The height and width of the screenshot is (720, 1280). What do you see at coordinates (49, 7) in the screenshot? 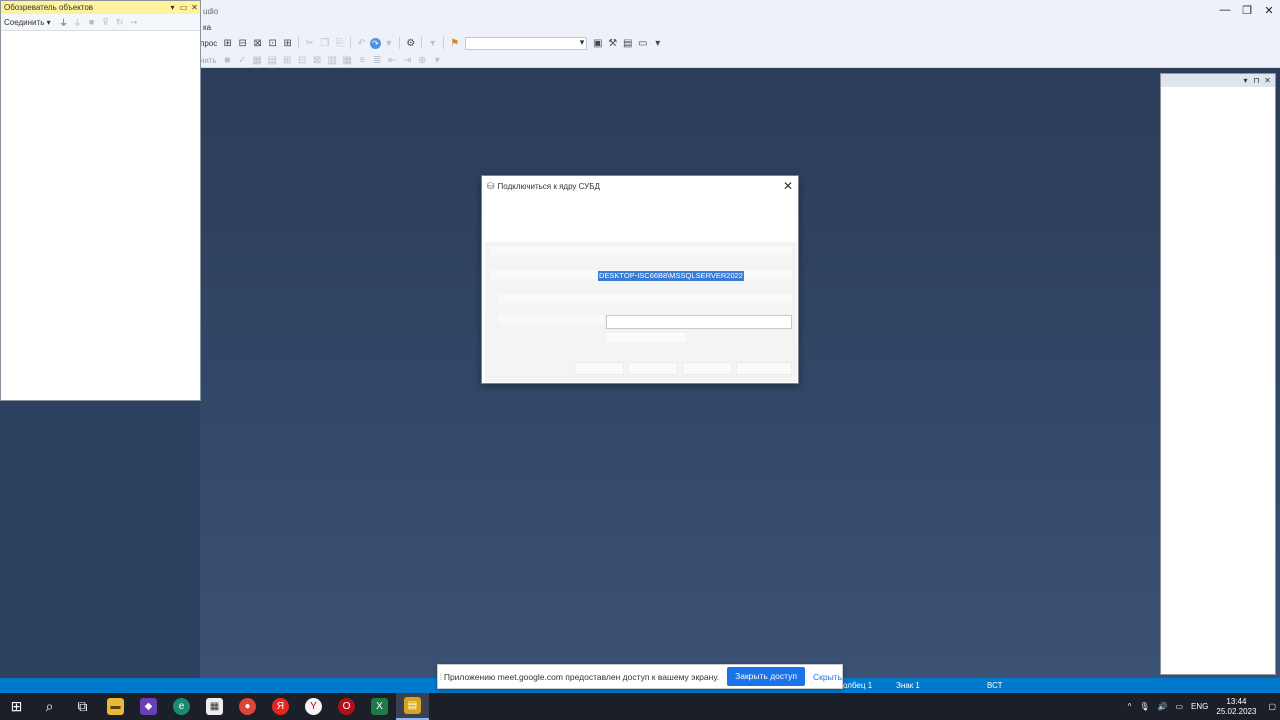
I see `object-explorer-title: Обозреватель объектов` at bounding box center [49, 7].